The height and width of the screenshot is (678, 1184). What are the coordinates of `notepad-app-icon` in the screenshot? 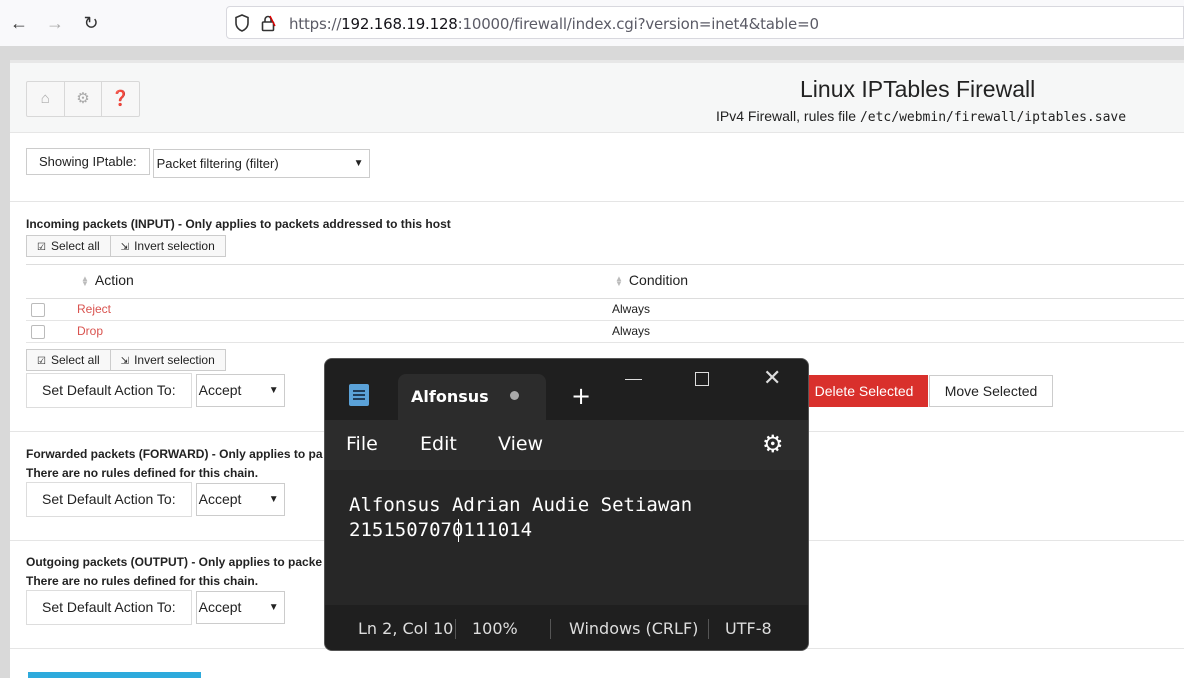 It's located at (359, 395).